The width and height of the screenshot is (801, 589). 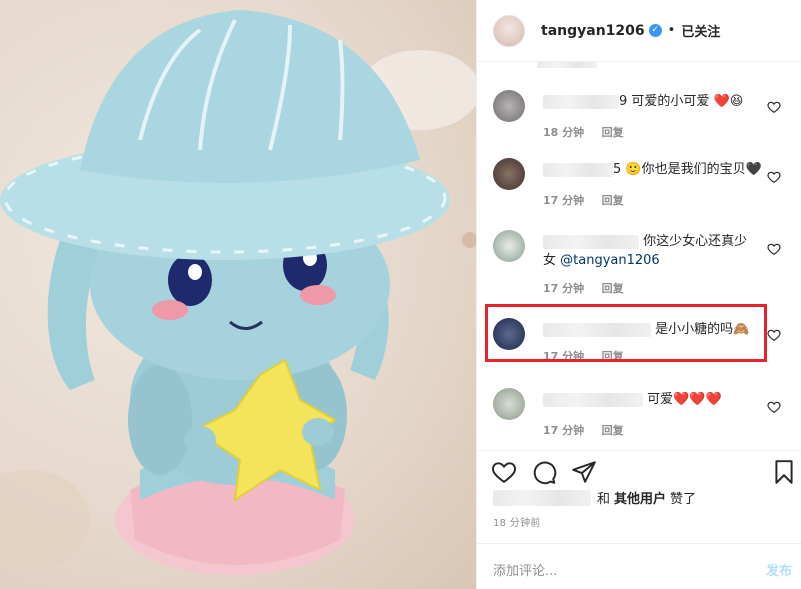 What do you see at coordinates (604, 499) in the screenshot?
I see `likes-and-text: 和` at bounding box center [604, 499].